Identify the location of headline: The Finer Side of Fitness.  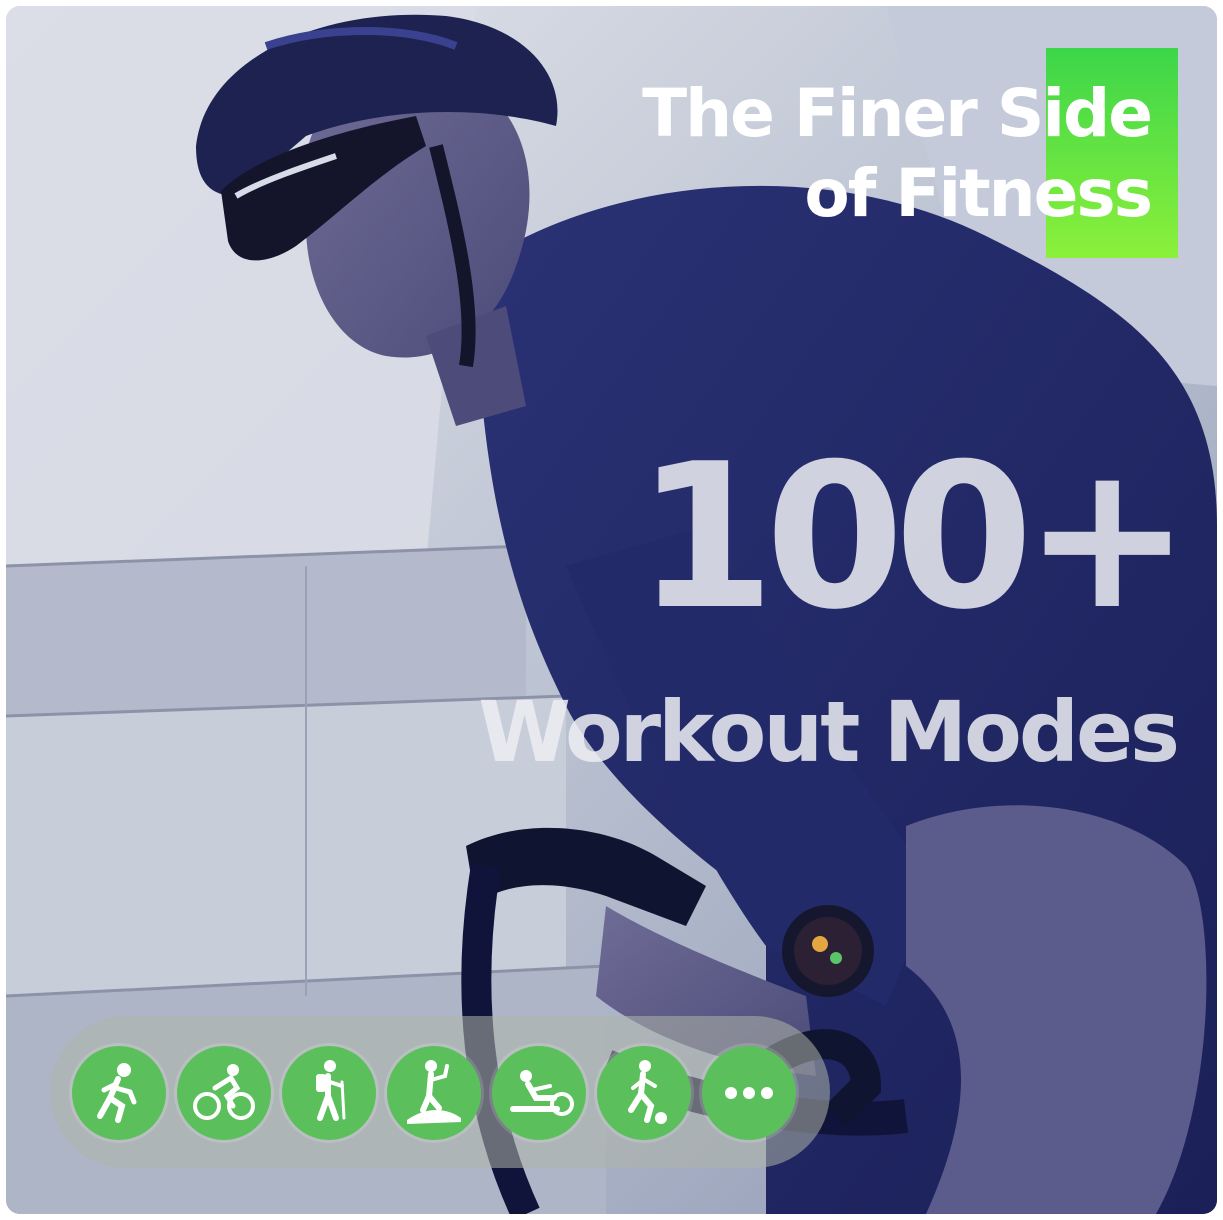
(897, 154).